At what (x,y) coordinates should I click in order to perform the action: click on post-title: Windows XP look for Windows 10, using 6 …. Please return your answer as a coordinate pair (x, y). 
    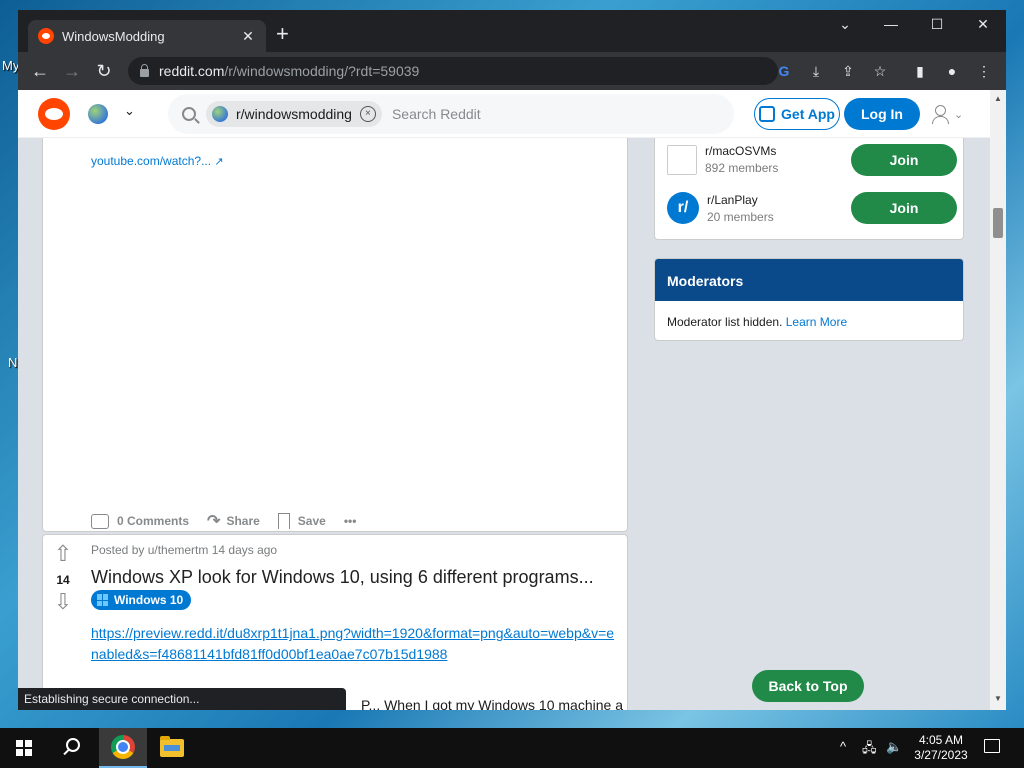
    Looking at the image, I should click on (342, 577).